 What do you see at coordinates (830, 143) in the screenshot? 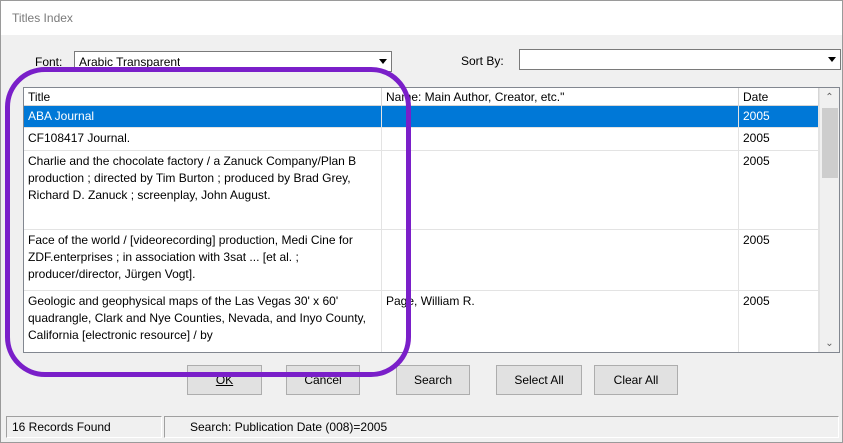
I see `scroll-thumb` at bounding box center [830, 143].